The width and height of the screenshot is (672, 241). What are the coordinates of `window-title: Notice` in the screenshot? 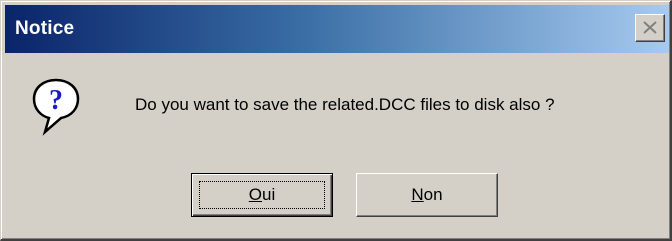 It's located at (45, 28).